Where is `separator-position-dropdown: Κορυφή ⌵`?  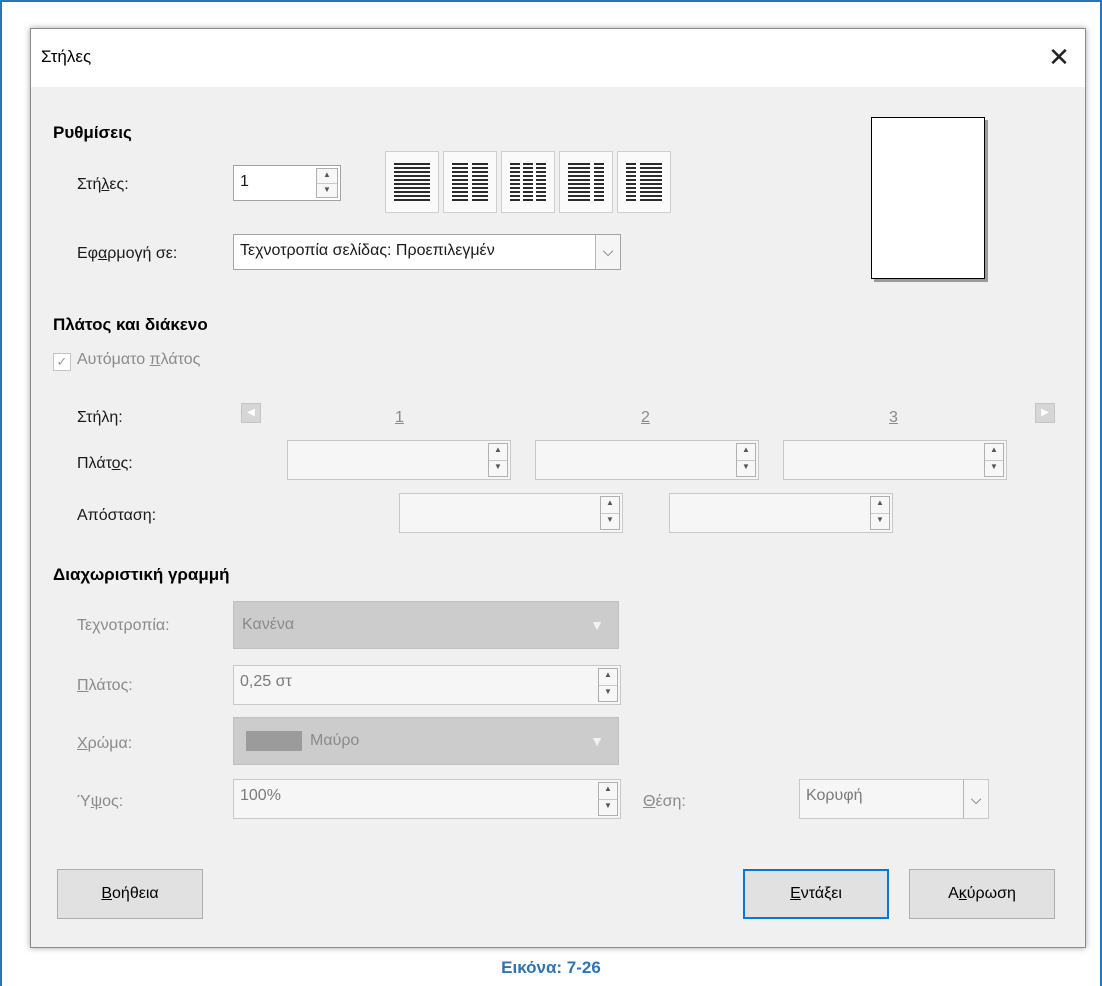
separator-position-dropdown: Κορυφή ⌵ is located at coordinates (894, 799).